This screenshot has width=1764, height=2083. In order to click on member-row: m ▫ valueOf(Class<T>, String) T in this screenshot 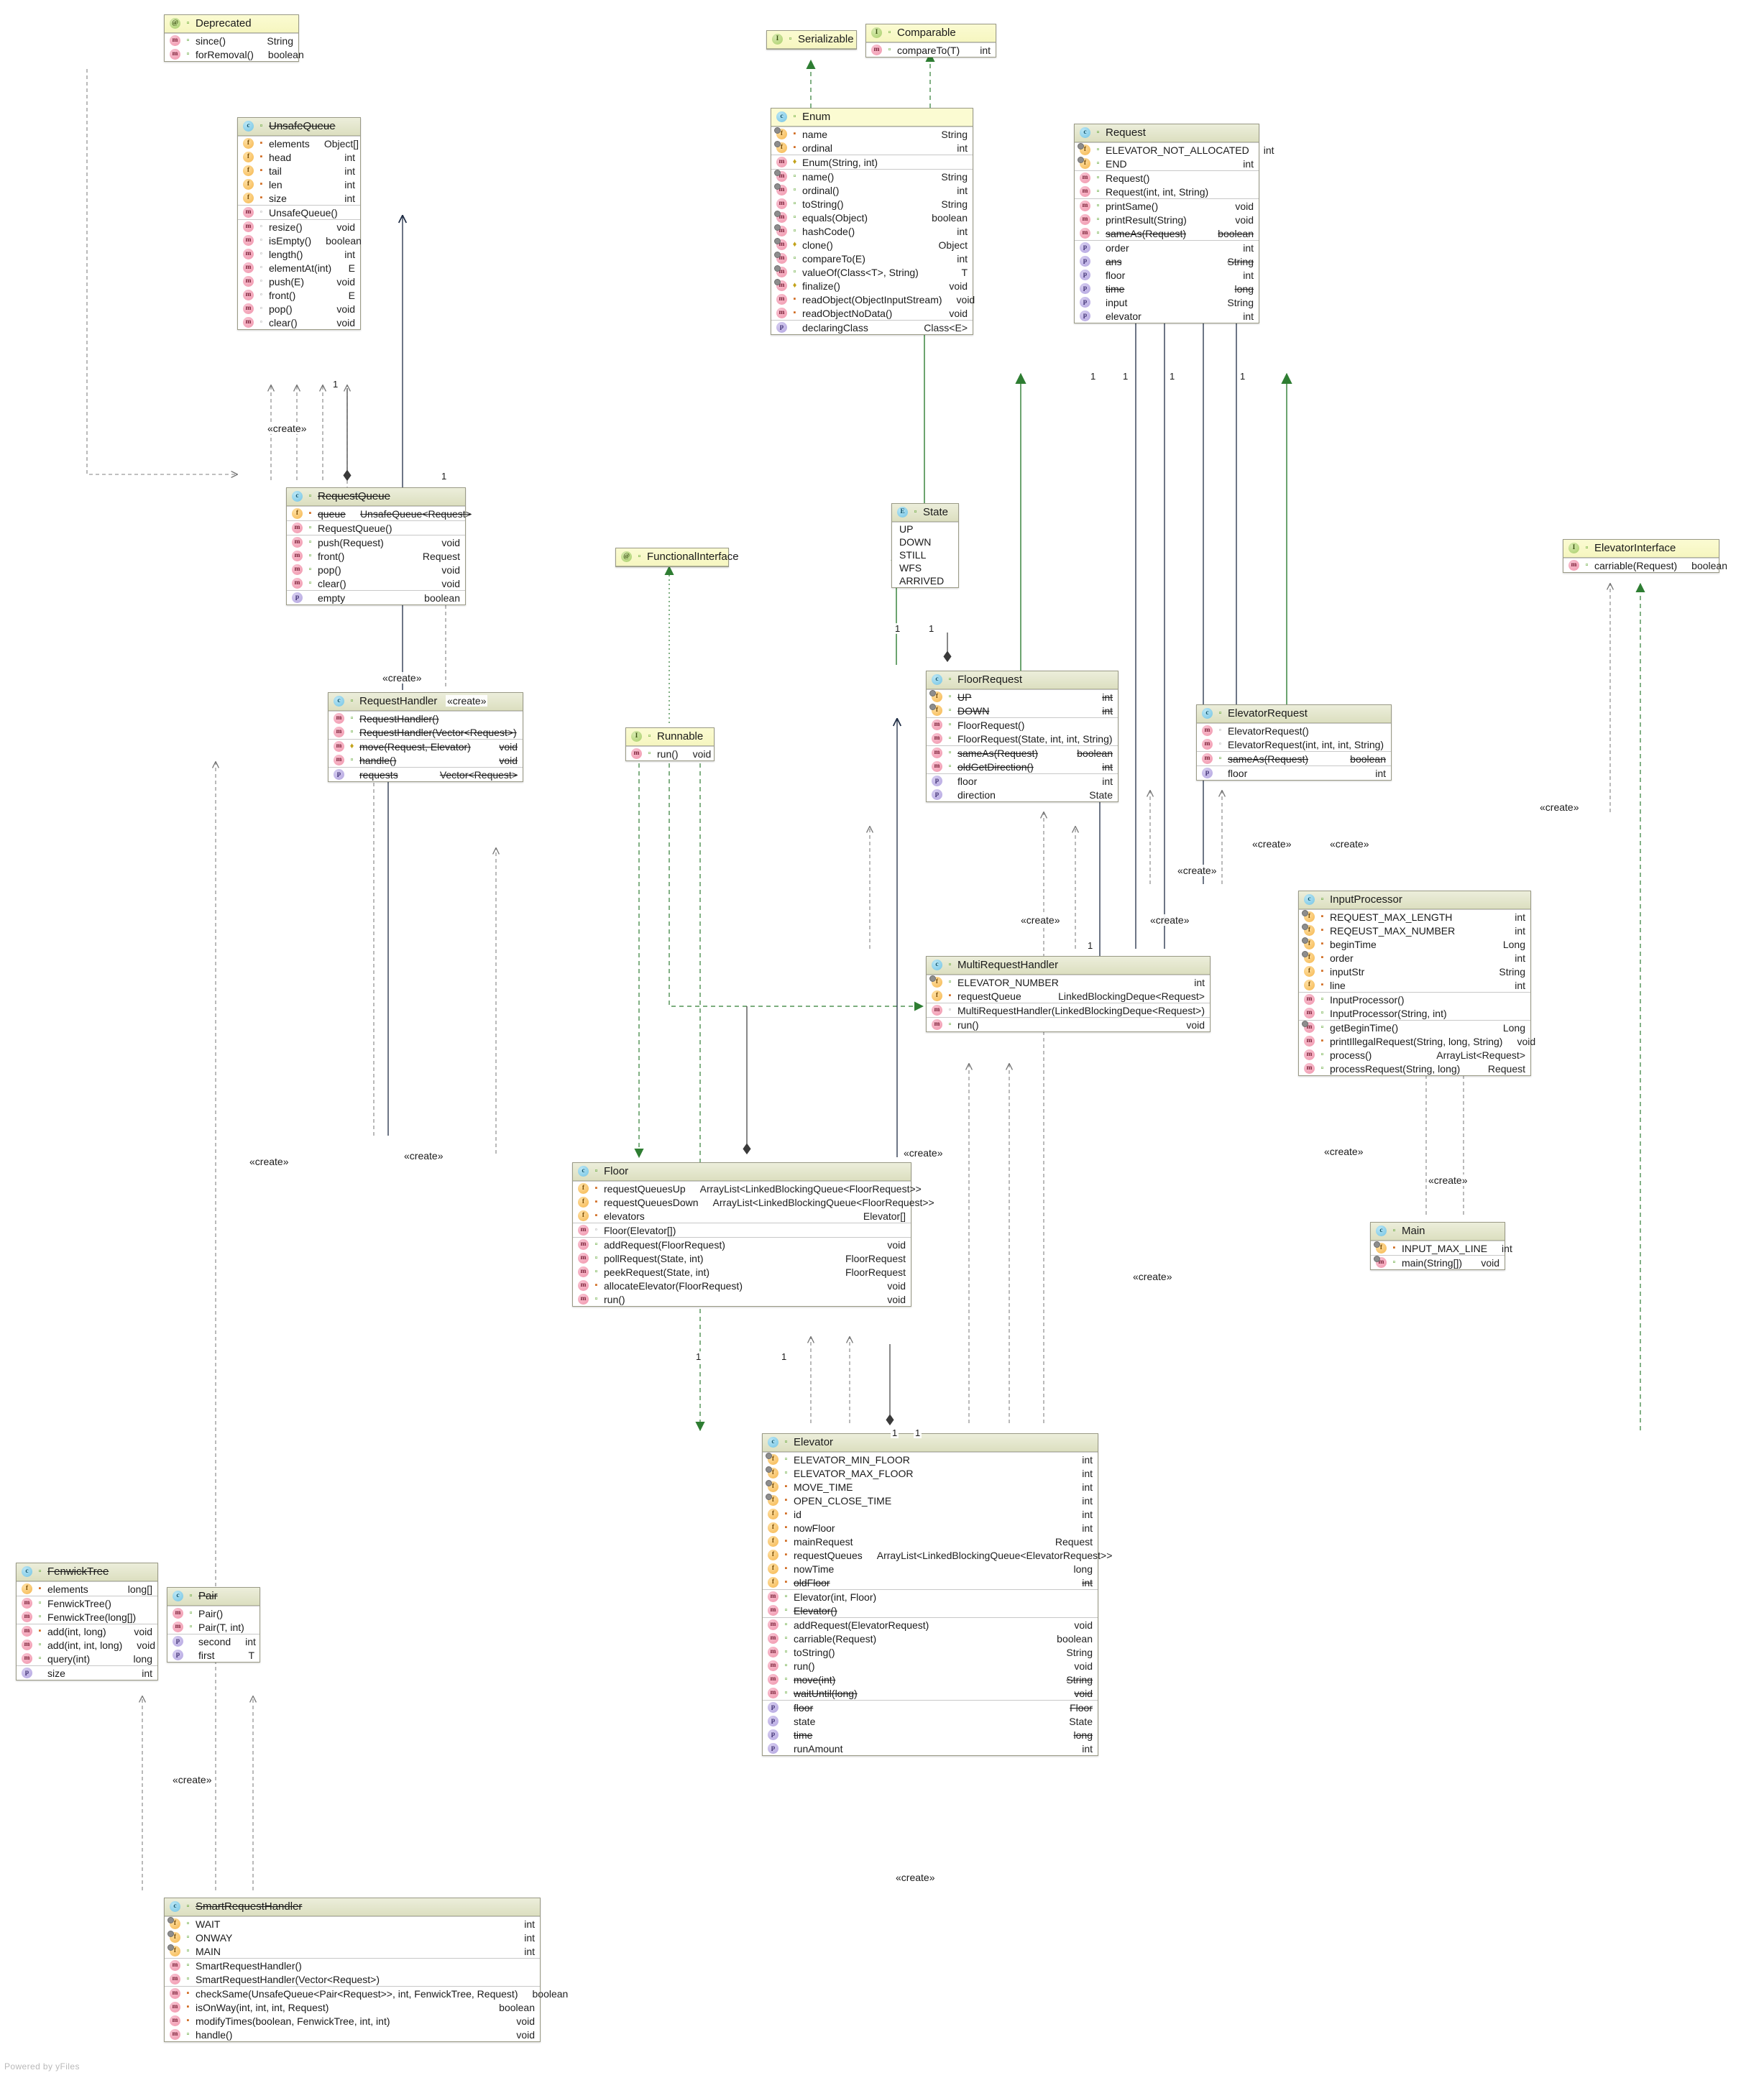, I will do `click(872, 272)`.